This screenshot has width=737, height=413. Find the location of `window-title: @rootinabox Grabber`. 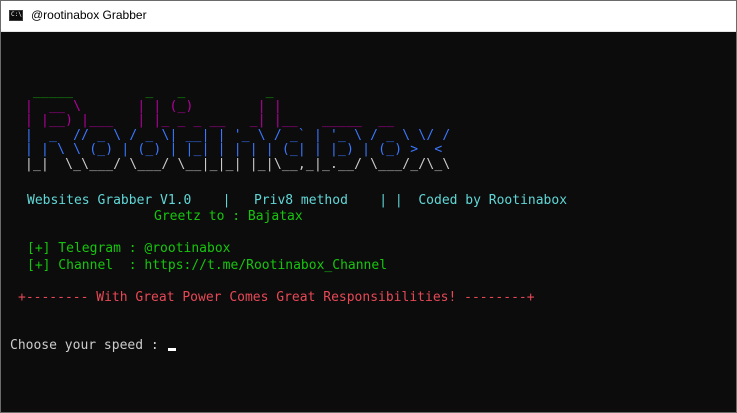

window-title: @rootinabox Grabber is located at coordinates (89, 15).